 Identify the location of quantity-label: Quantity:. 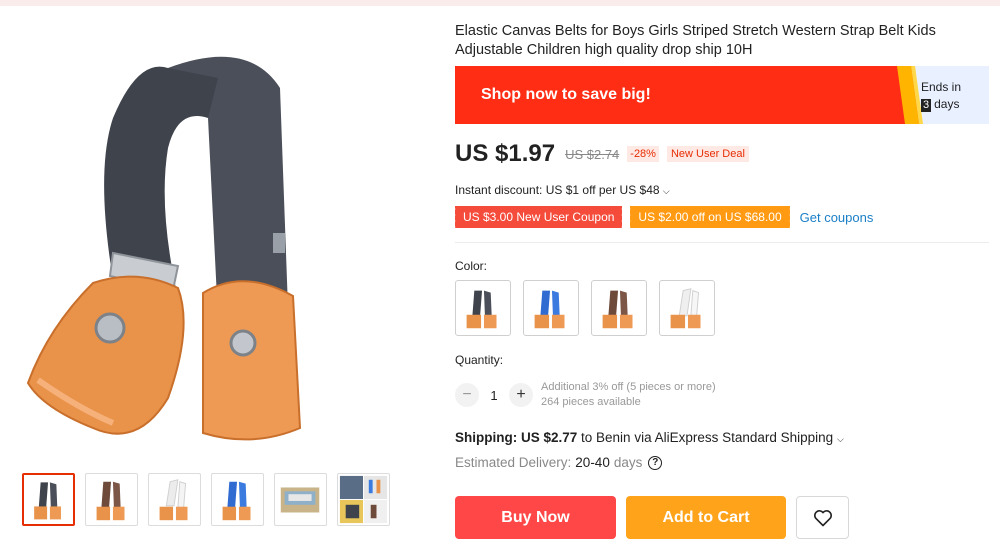
(479, 360).